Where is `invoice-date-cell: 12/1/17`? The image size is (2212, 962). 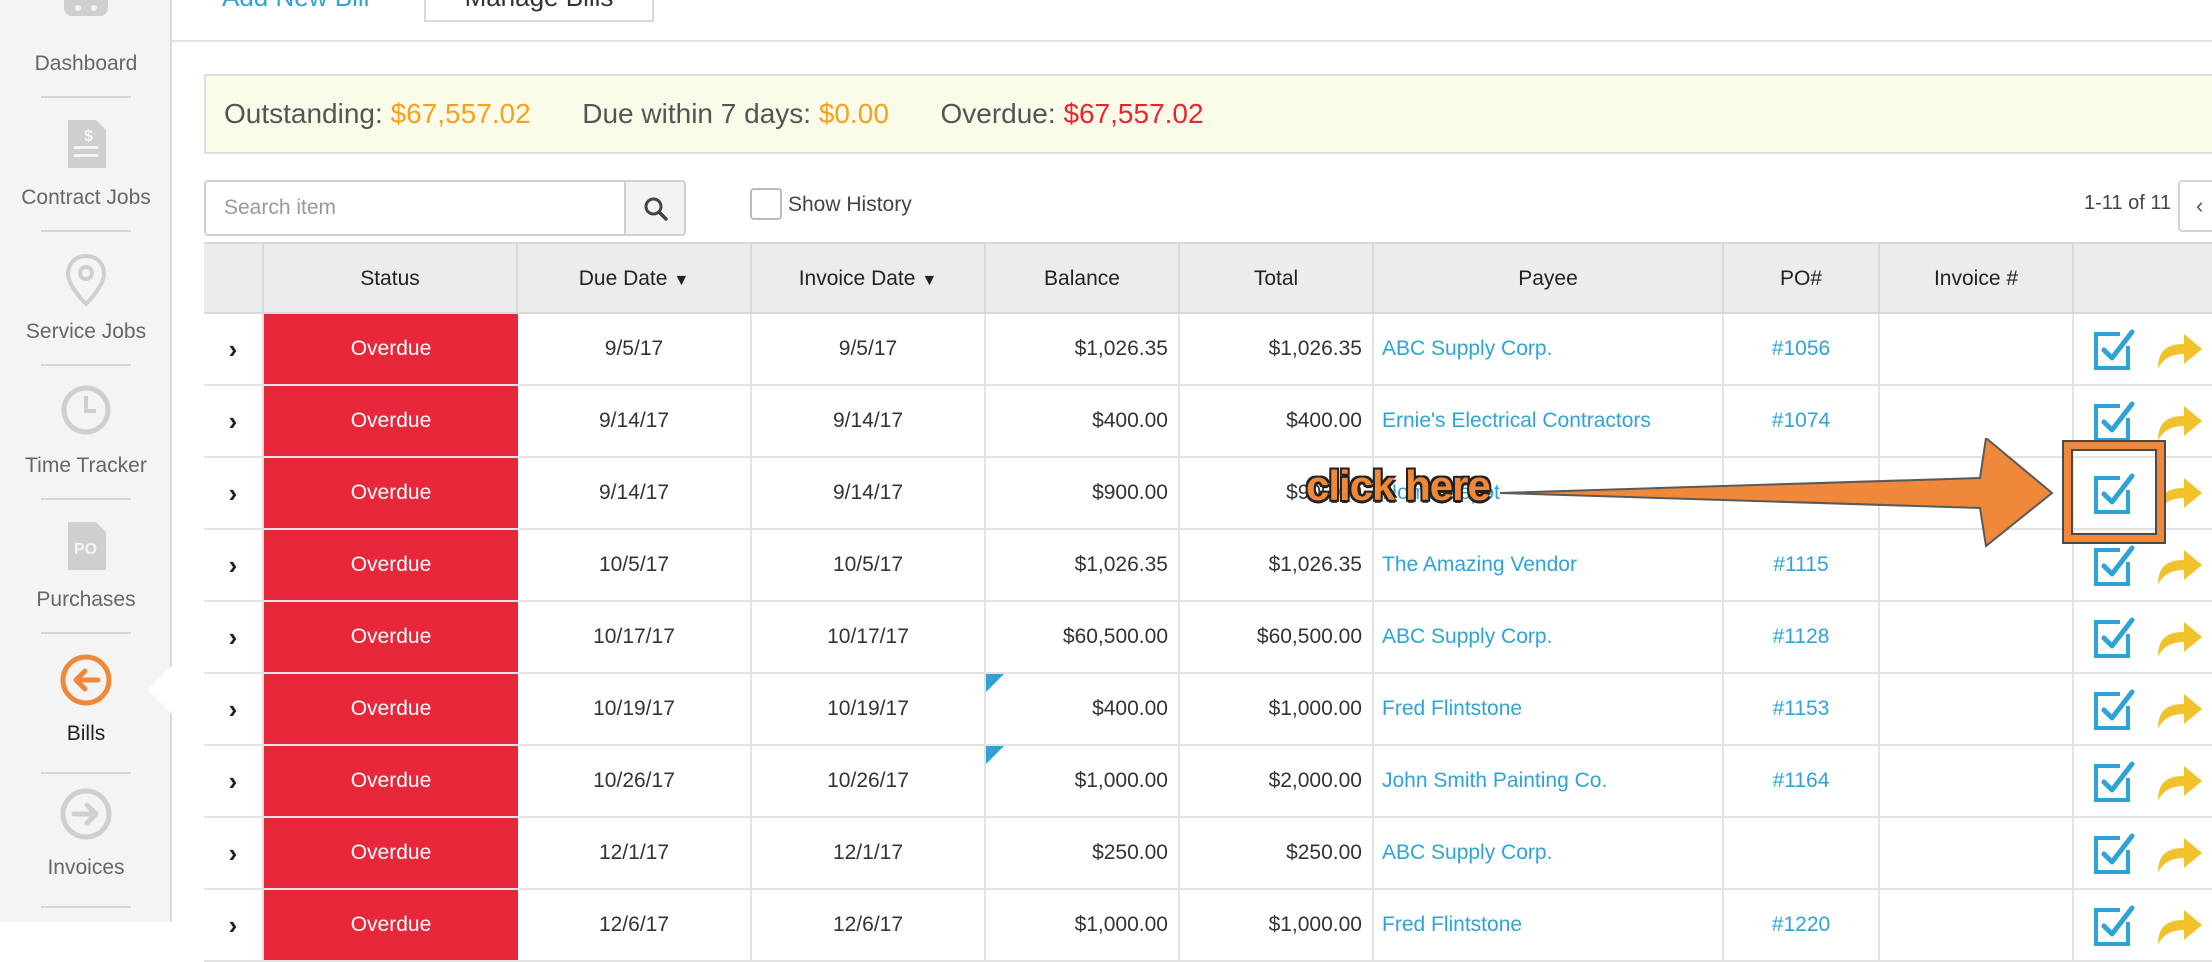
invoice-date-cell: 12/1/17 is located at coordinates (869, 853).